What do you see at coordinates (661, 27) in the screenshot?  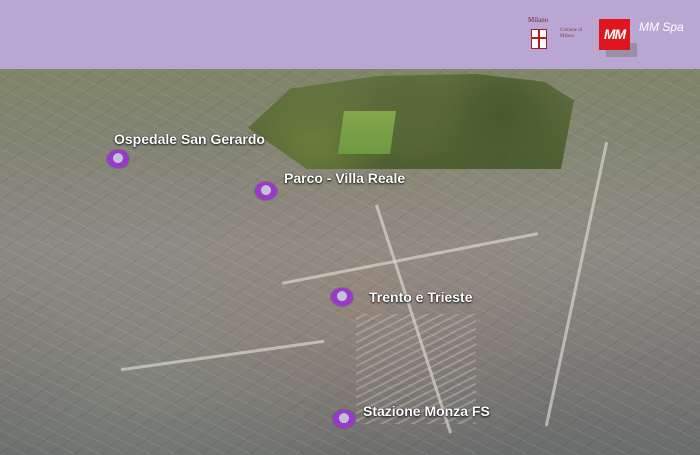 I see `mm-company-name: MM Spa` at bounding box center [661, 27].